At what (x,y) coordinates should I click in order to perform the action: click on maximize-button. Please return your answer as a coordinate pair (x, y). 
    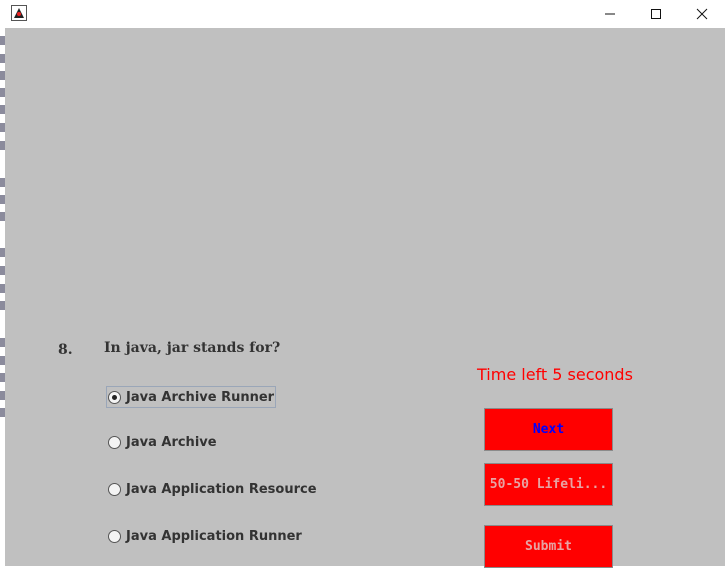
    Looking at the image, I should click on (656, 14).